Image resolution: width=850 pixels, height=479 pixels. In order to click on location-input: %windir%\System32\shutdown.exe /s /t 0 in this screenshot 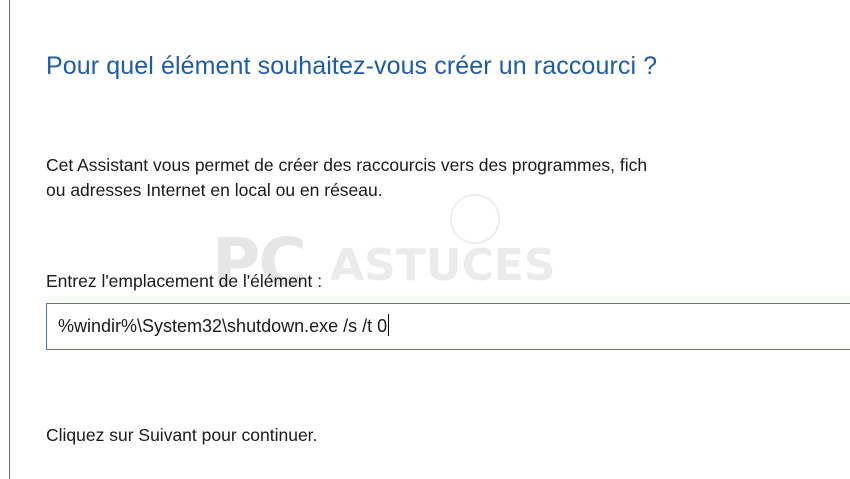, I will do `click(448, 326)`.